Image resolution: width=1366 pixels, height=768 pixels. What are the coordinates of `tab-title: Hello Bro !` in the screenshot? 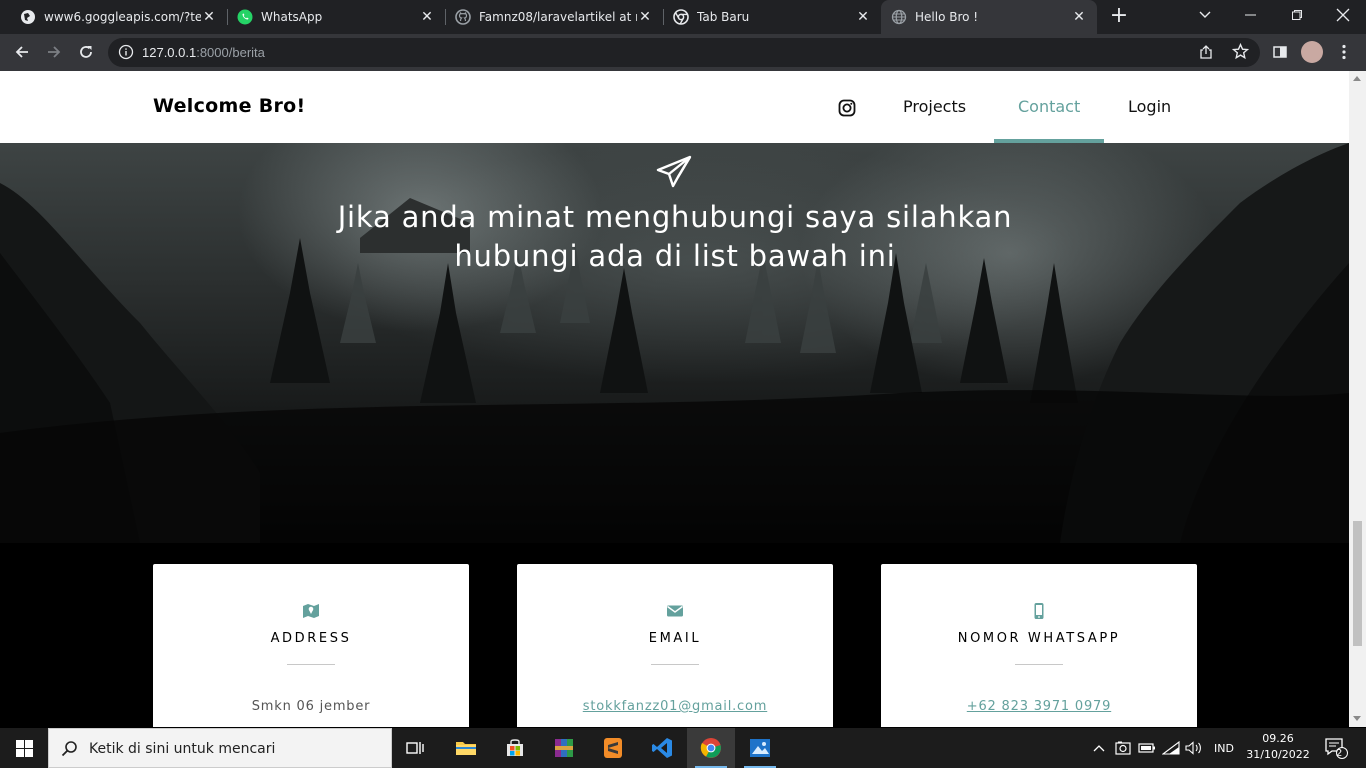 It's located at (947, 17).